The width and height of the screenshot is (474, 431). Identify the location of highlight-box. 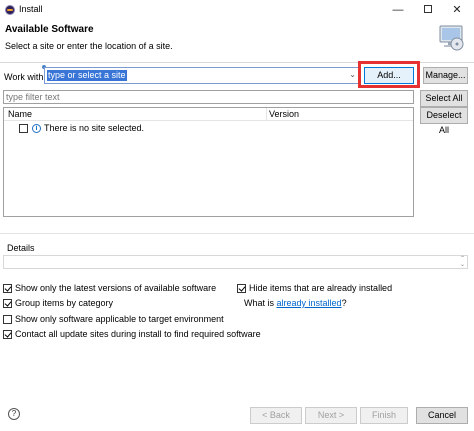
(389, 74).